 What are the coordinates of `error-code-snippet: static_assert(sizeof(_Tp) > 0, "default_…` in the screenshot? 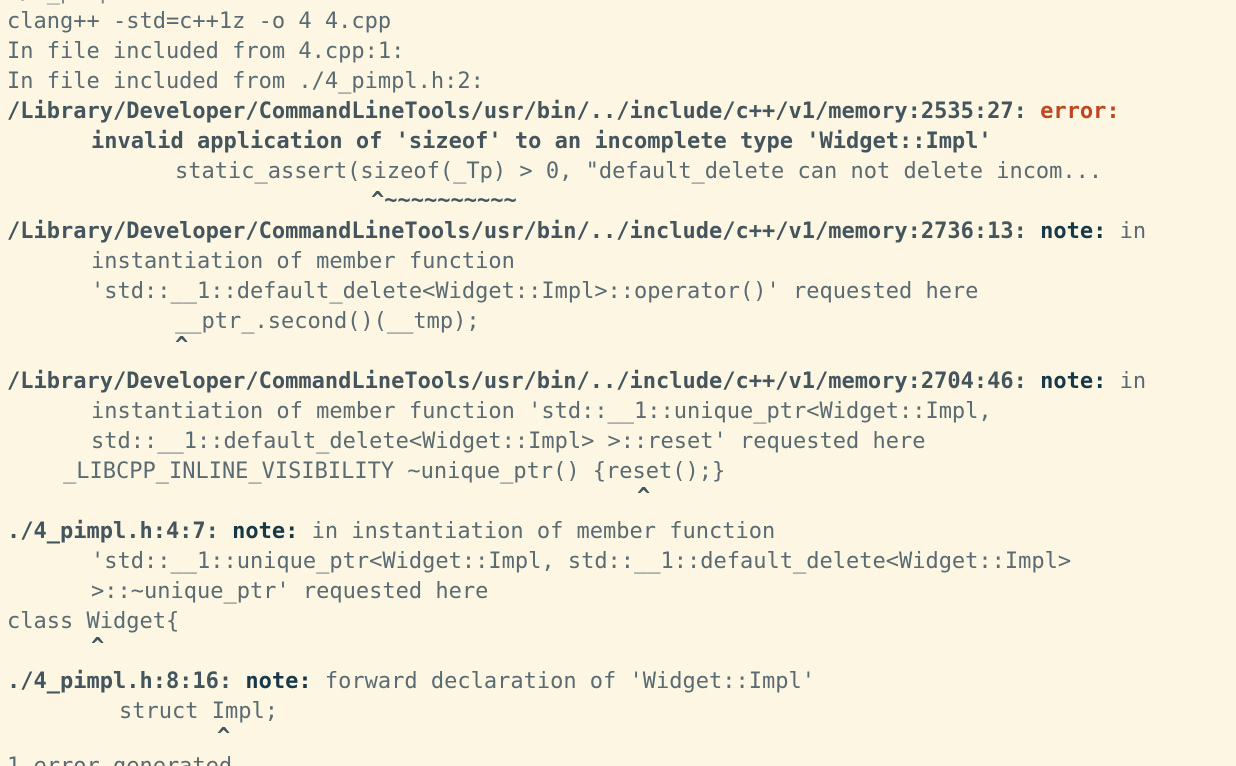 It's located at (639, 171).